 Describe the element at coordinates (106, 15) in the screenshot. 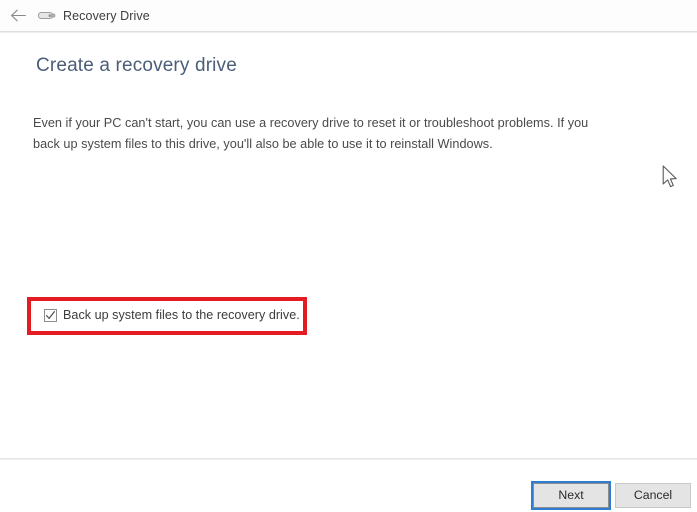

I see `window-title: Recovery Drive` at that location.